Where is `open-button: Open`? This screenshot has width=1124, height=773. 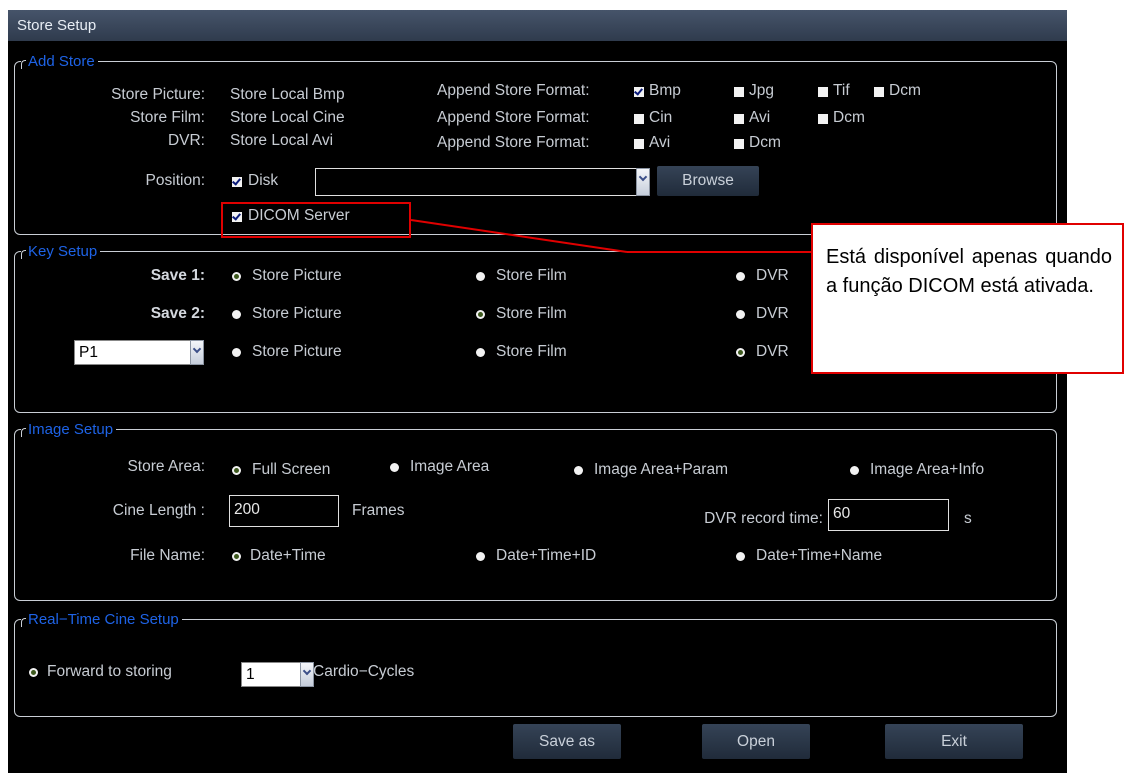 open-button: Open is located at coordinates (756, 741).